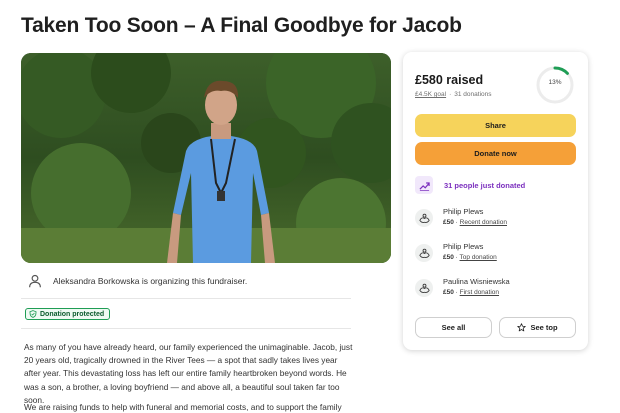 This screenshot has height=413, width=620. I want to click on recent-activity: 31 people just donated, so click(470, 185).